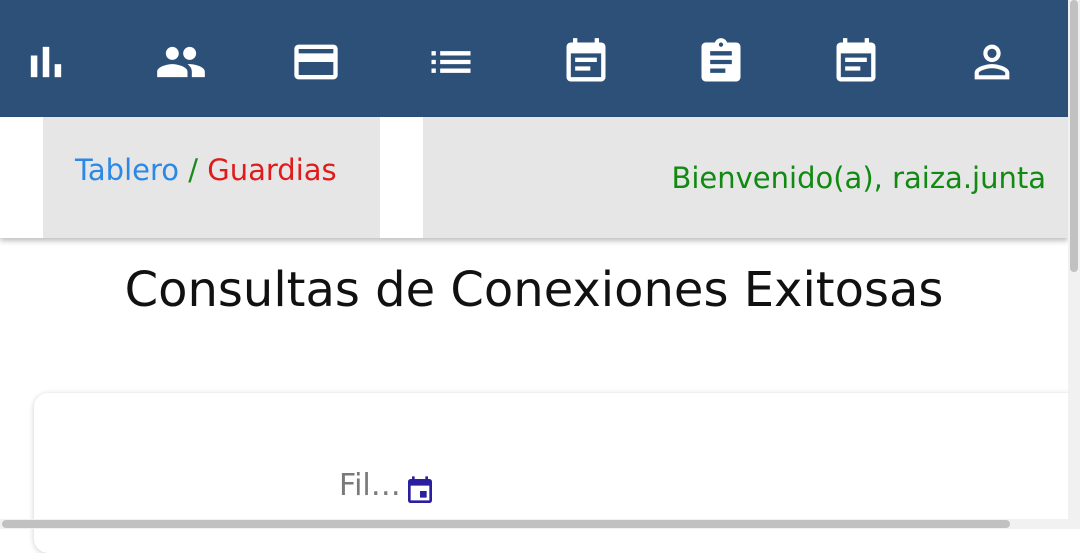  I want to click on calendar-icon, so click(420, 489).